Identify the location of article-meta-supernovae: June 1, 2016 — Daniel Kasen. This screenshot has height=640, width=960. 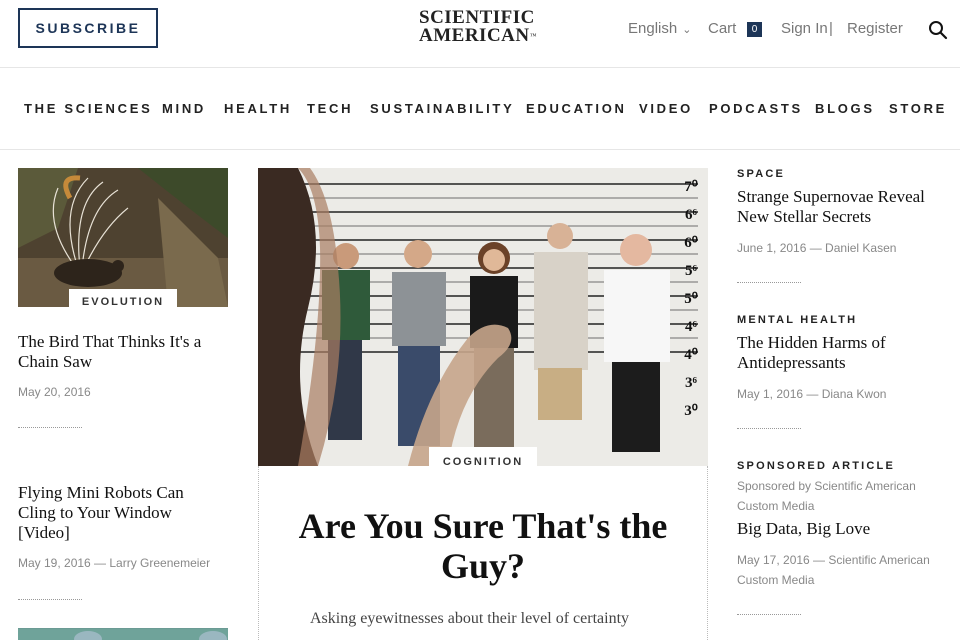
(817, 248).